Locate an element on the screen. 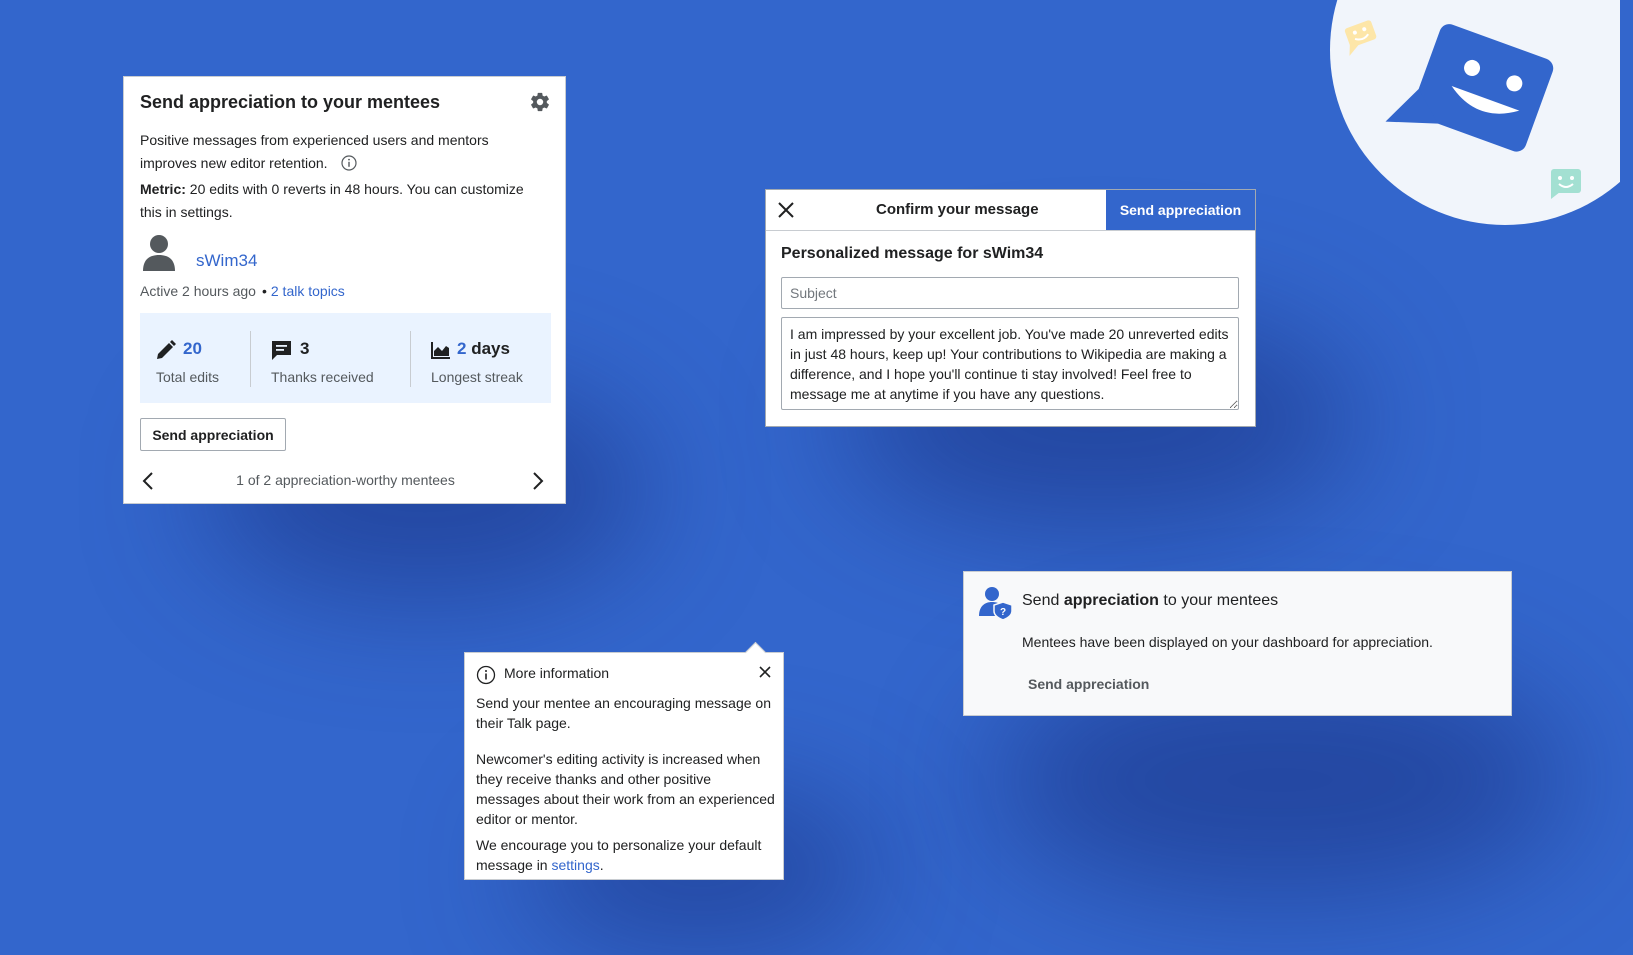 This screenshot has height=955, width=1633. paragraph-text: . is located at coordinates (601, 865).